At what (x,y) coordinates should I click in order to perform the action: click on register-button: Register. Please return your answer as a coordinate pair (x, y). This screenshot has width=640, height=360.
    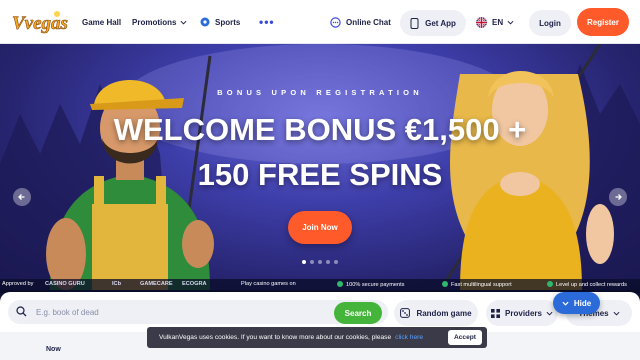
    Looking at the image, I should click on (603, 22).